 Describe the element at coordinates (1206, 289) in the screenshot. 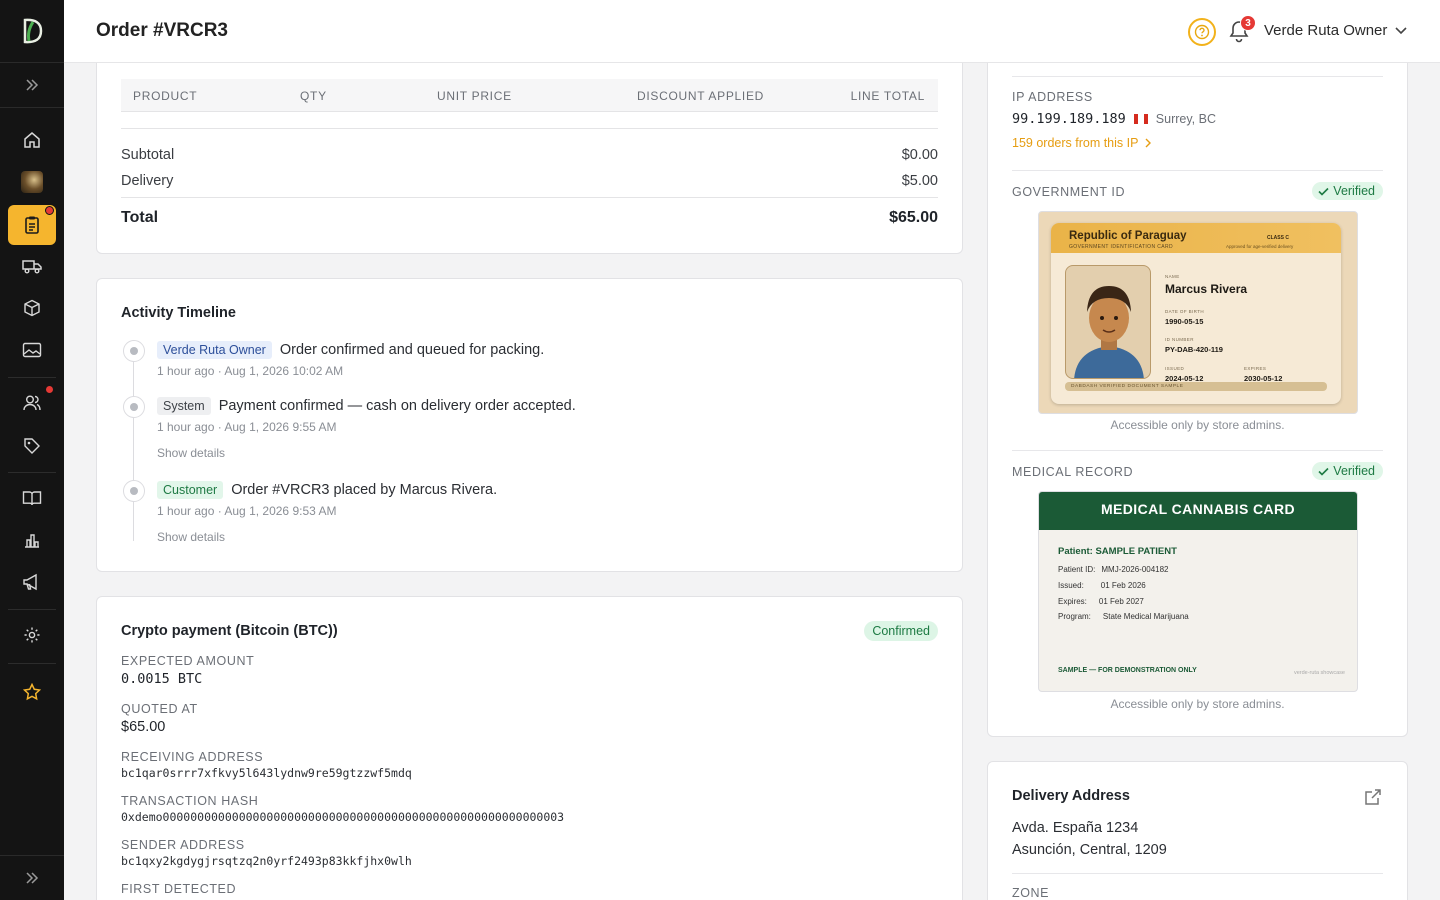

I see `id-name: Marcus Rivera` at that location.